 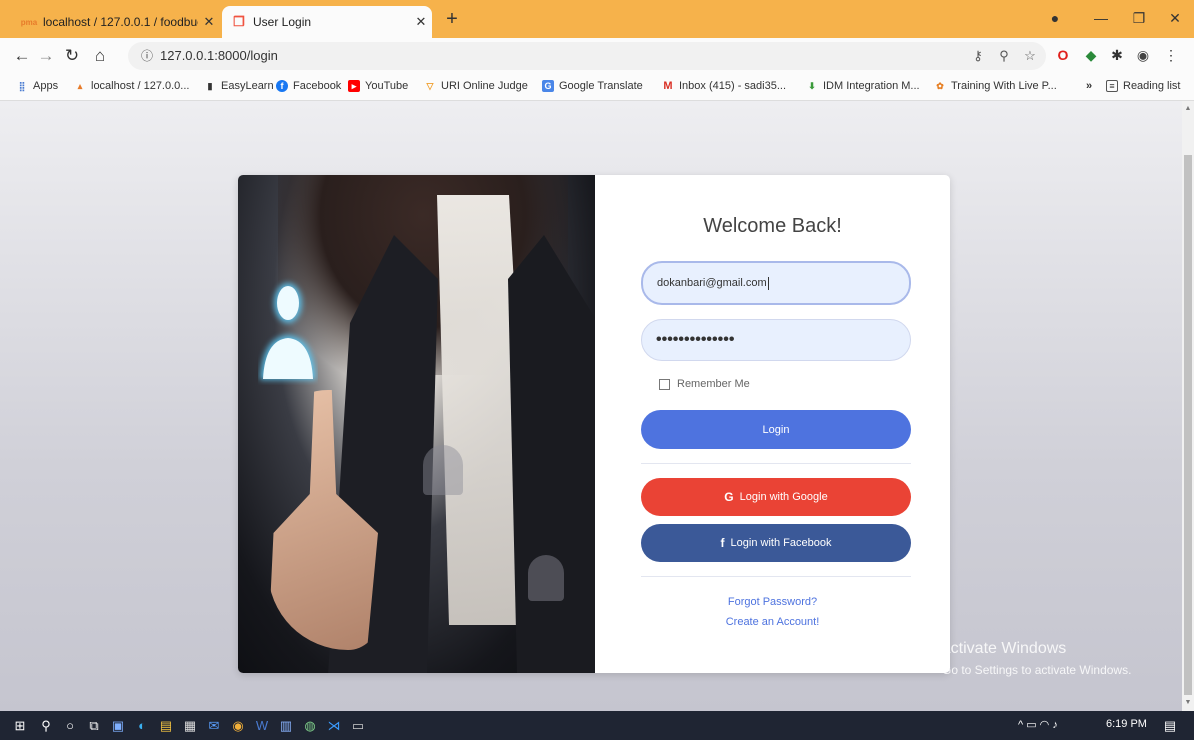 I want to click on menu-icon: ⋮, so click(x=1171, y=55).